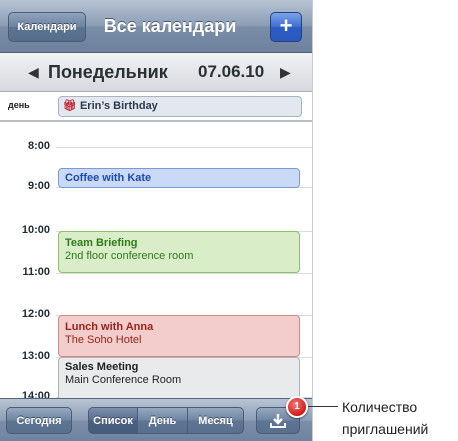 This screenshot has height=441, width=458. I want to click on all-day-row: день 🎁︎ Erin’s Birthday, so click(156, 107).